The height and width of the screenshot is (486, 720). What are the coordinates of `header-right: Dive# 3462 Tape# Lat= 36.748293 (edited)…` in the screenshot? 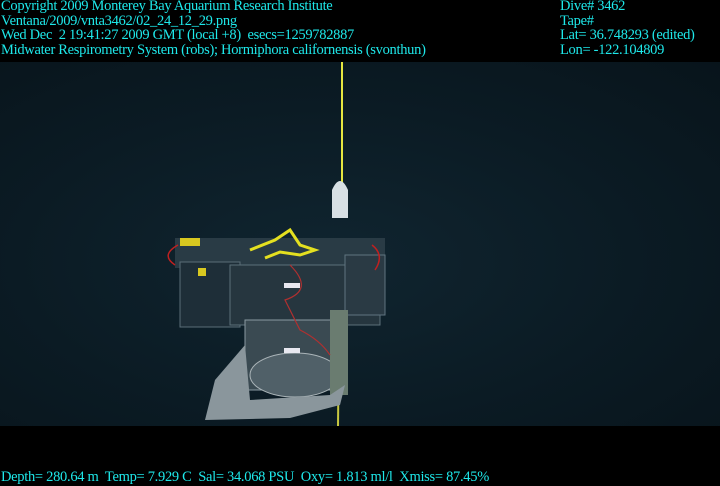 It's located at (627, 28).